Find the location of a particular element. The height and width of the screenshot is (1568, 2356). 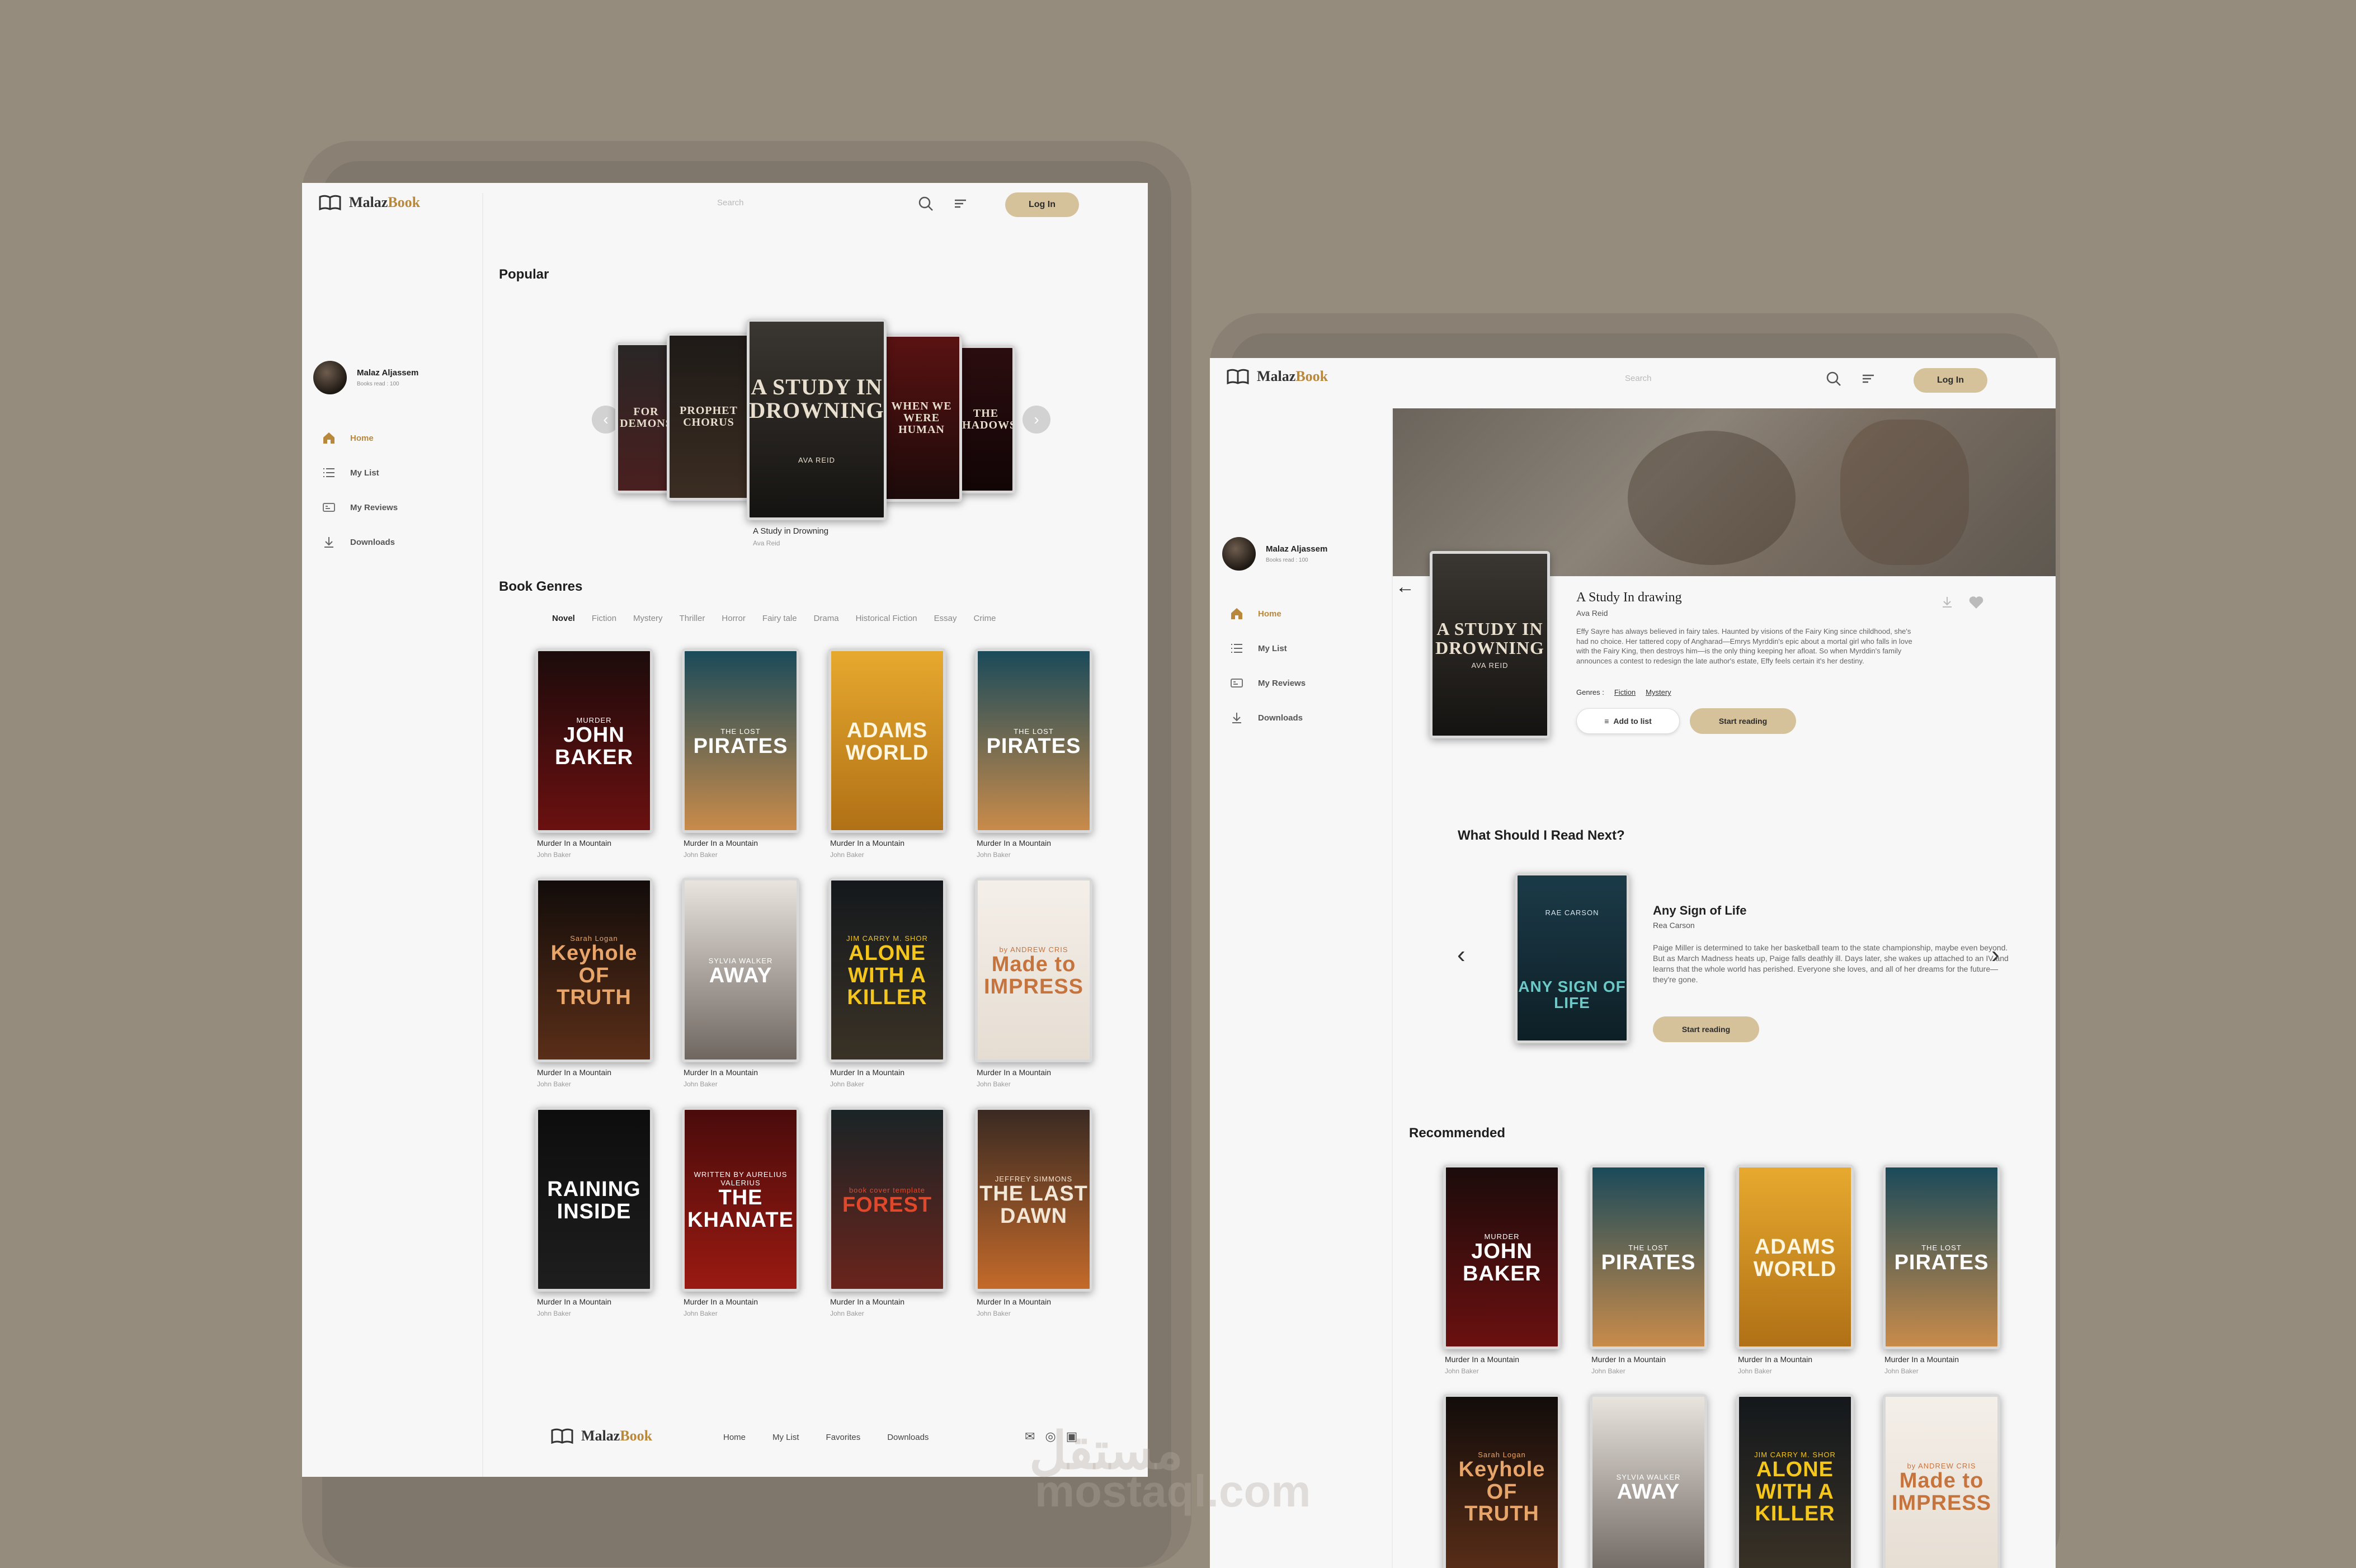

book-cover: MURDER JOHN BAKER is located at coordinates (594, 741).